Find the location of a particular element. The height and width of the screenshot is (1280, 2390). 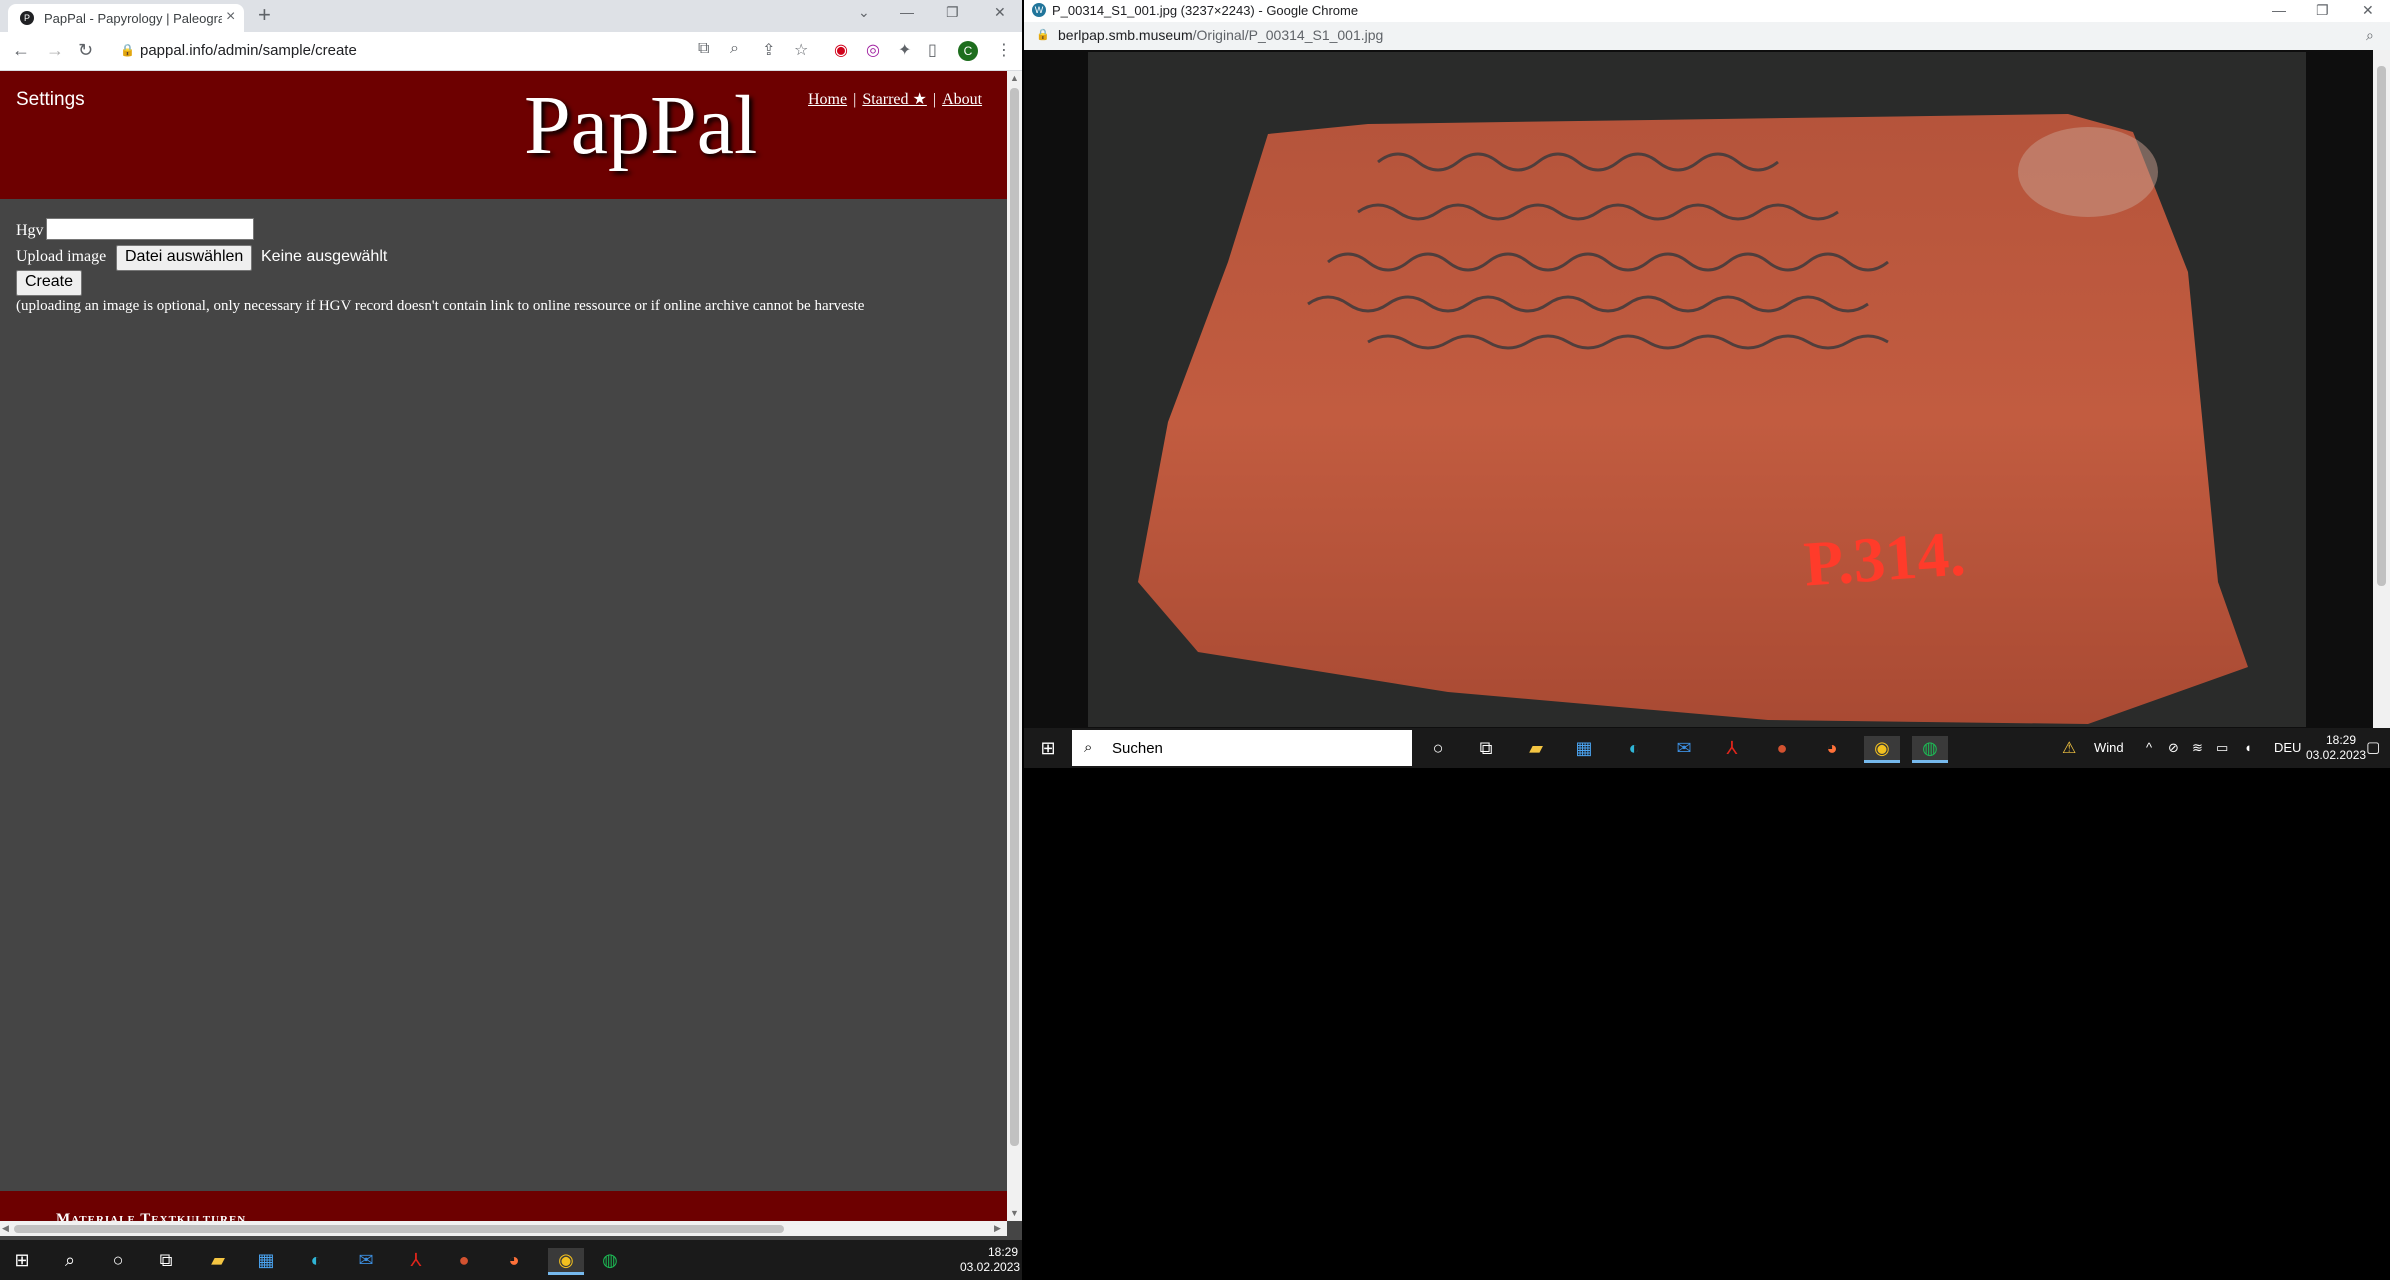

weather-warning-icon: ⚠ is located at coordinates (2069, 748).